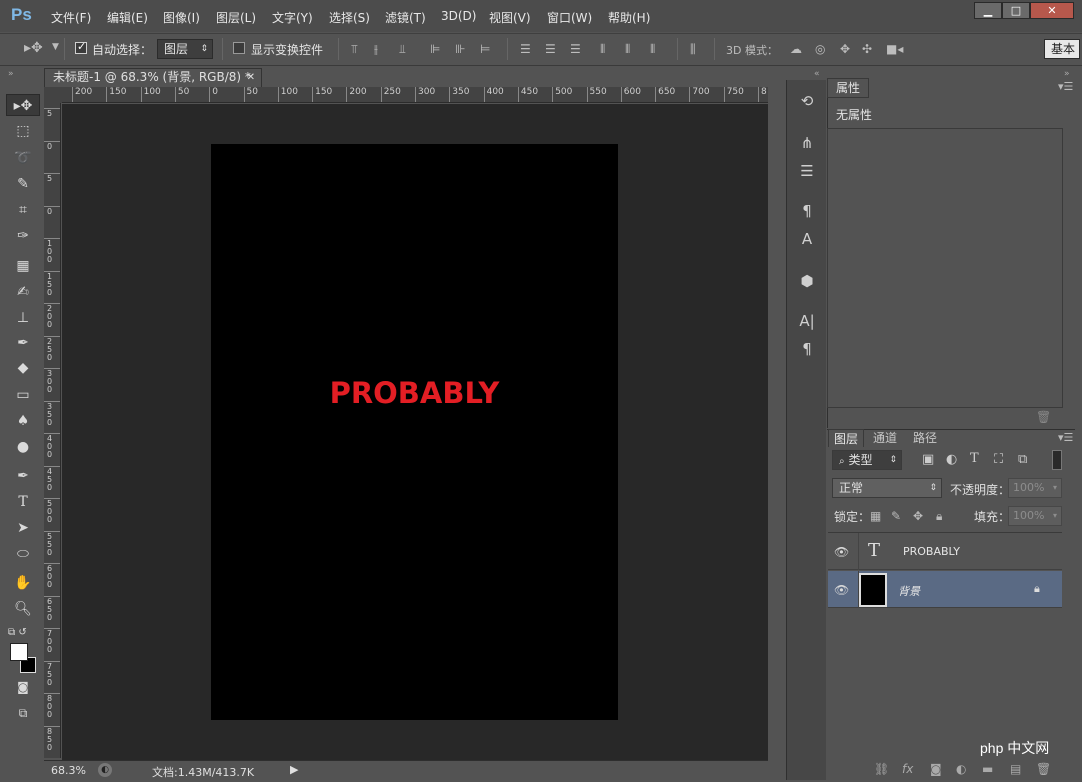 The width and height of the screenshot is (1082, 782). Describe the element at coordinates (460, 49) in the screenshot. I see `align-hcenter-icon: ⊪` at that location.